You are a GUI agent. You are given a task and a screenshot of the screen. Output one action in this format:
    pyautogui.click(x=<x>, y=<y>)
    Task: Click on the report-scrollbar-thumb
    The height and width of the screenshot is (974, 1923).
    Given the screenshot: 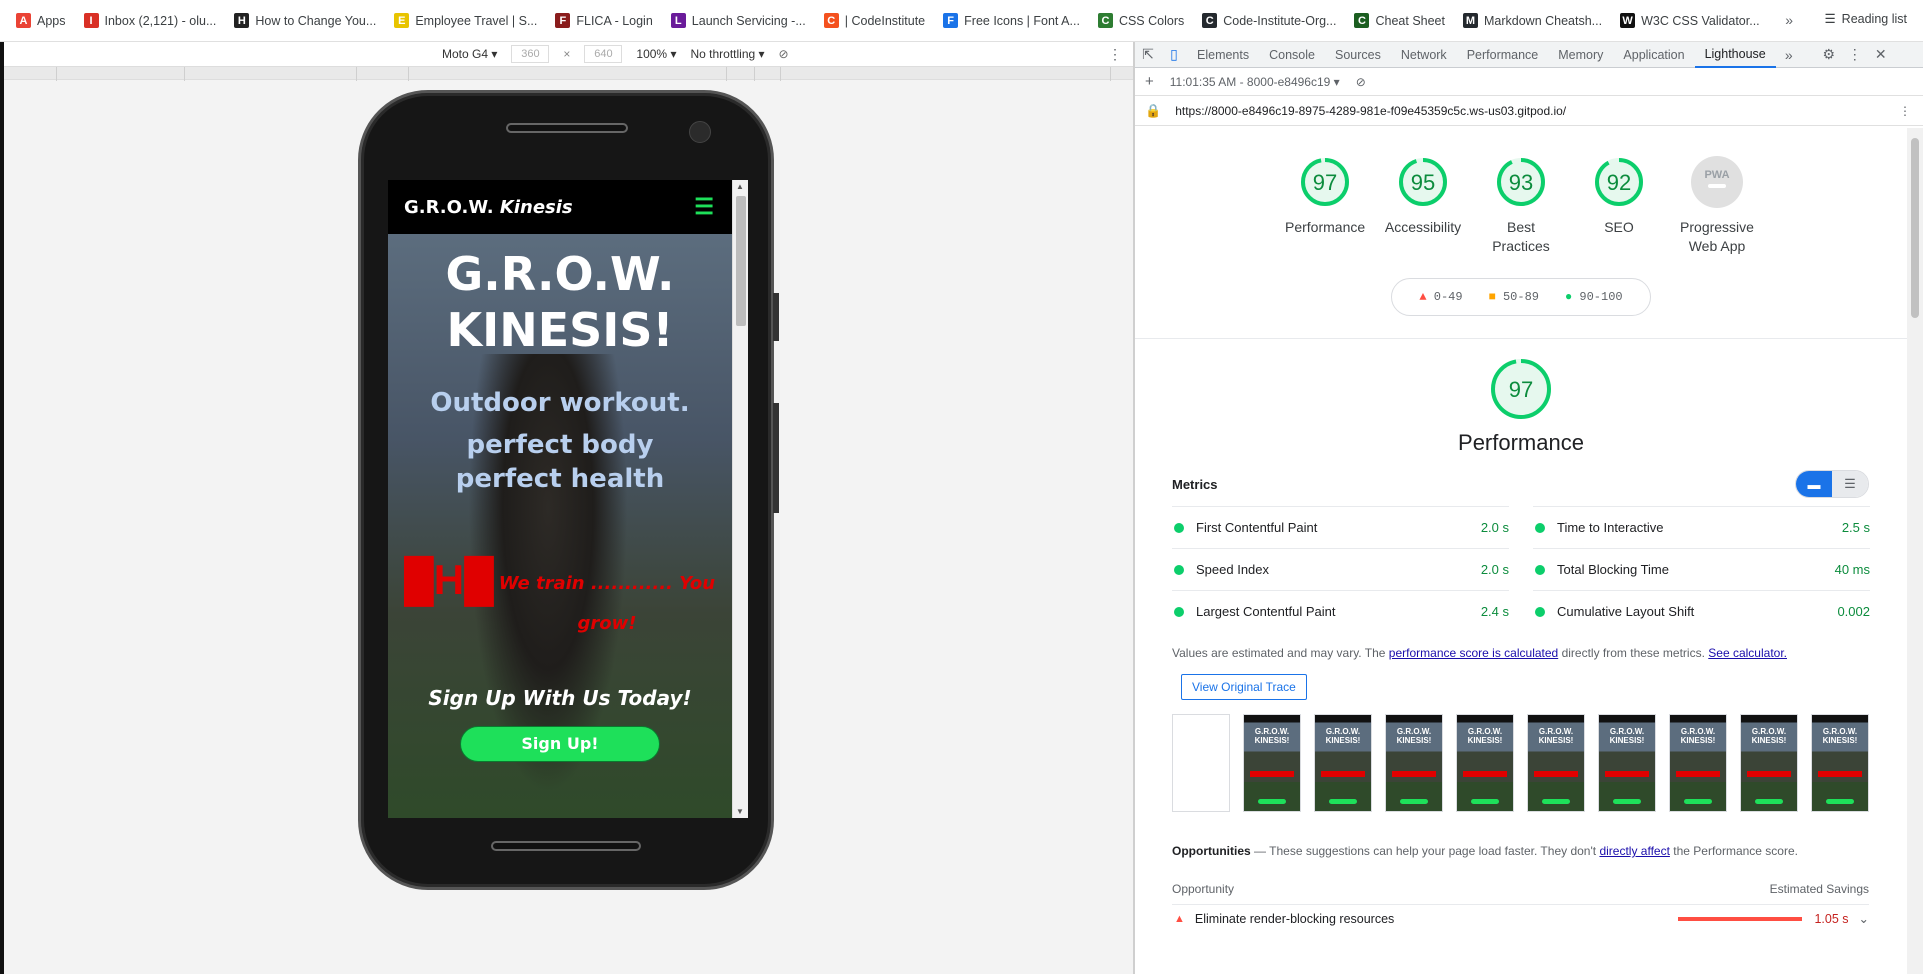 What is the action you would take?
    pyautogui.click(x=1915, y=228)
    